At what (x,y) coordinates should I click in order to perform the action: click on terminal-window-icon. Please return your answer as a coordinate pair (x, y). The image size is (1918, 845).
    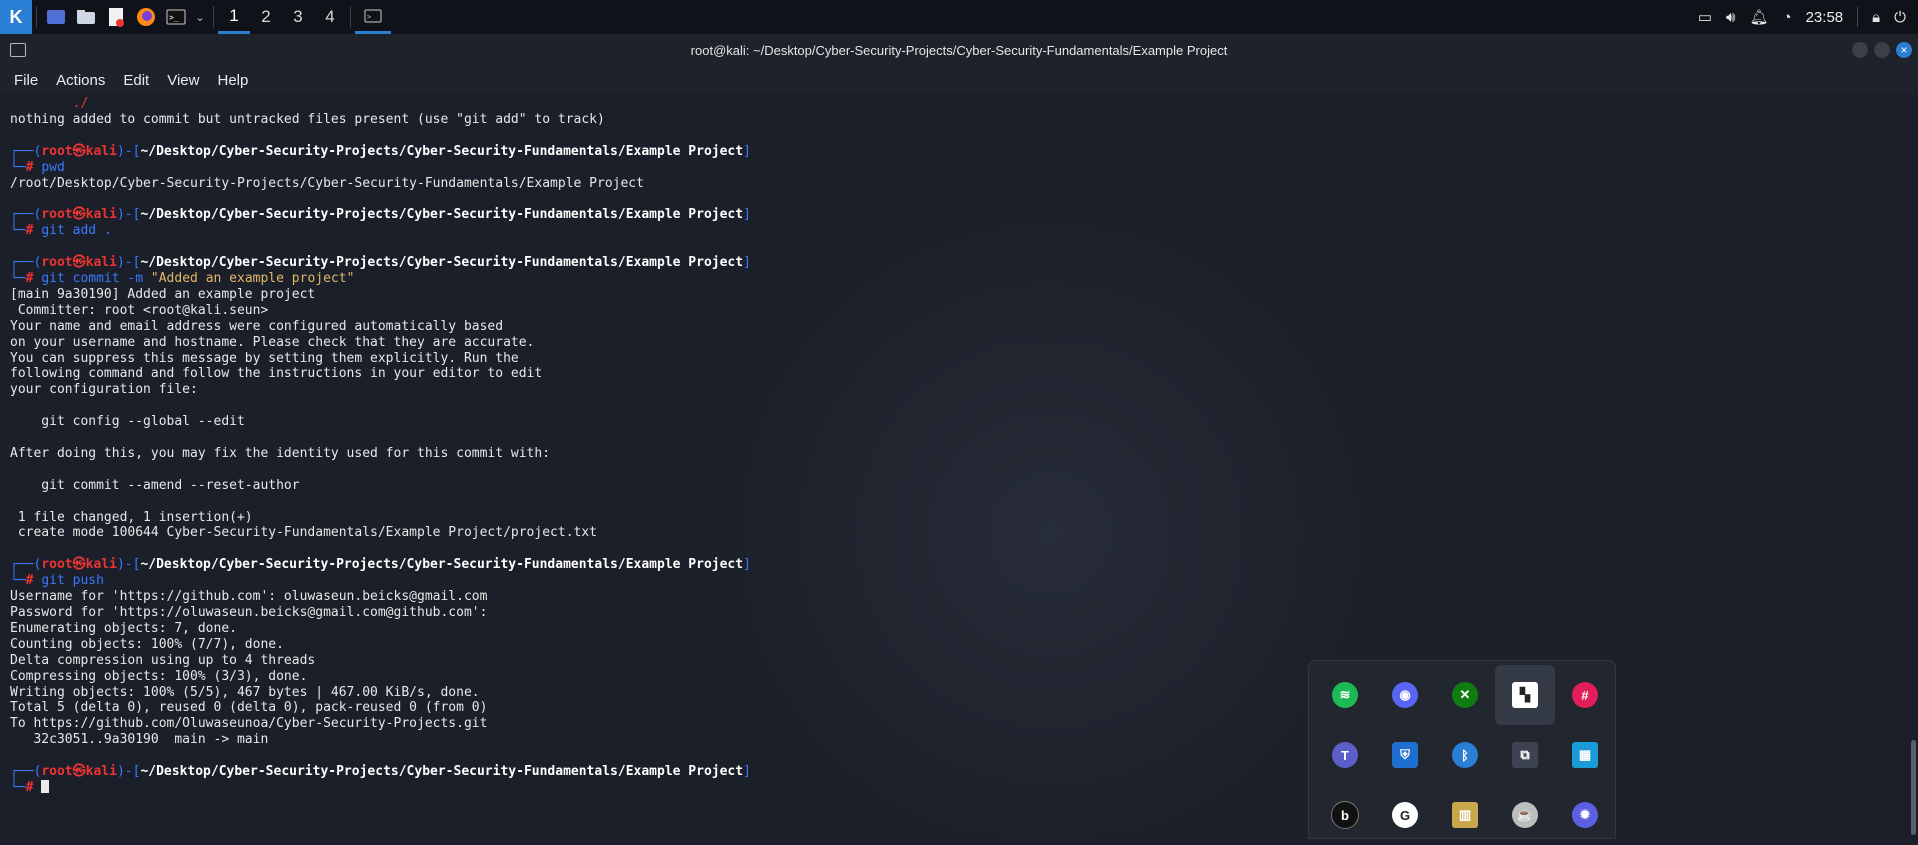
    Looking at the image, I should click on (18, 50).